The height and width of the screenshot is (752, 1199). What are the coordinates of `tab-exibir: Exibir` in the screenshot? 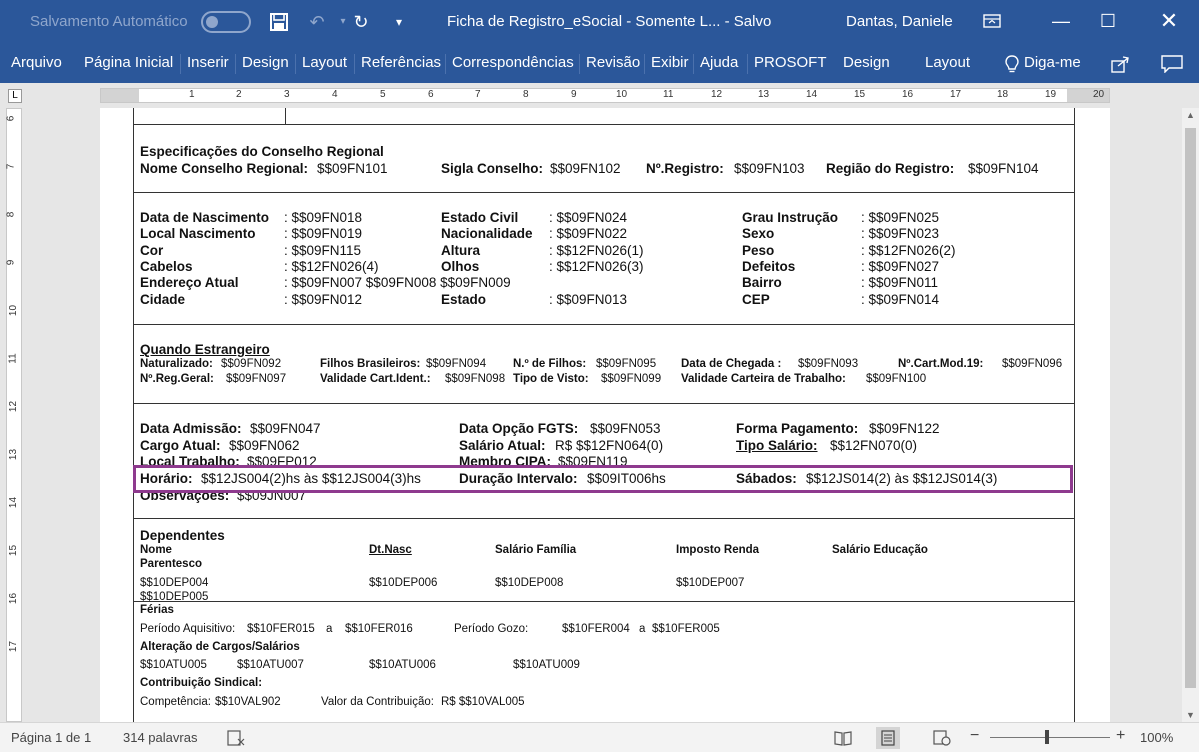 It's located at (670, 62).